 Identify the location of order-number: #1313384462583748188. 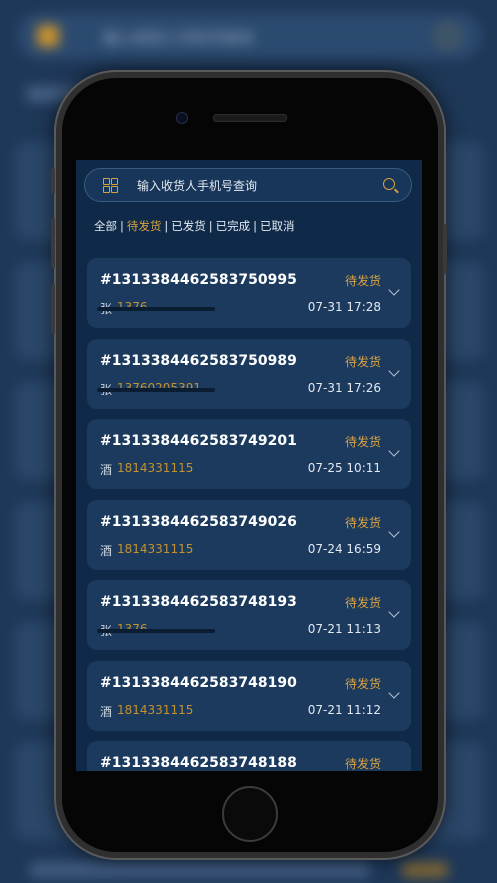
(198, 763).